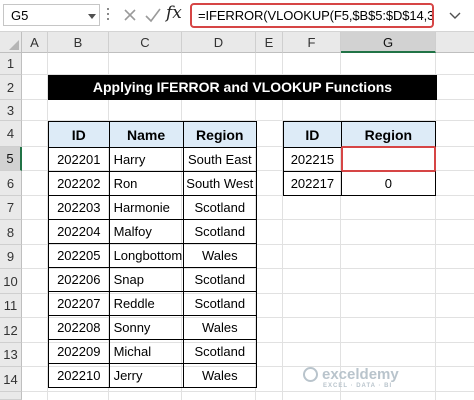  Describe the element at coordinates (11, 257) in the screenshot. I see `row-header-9: 9` at that location.